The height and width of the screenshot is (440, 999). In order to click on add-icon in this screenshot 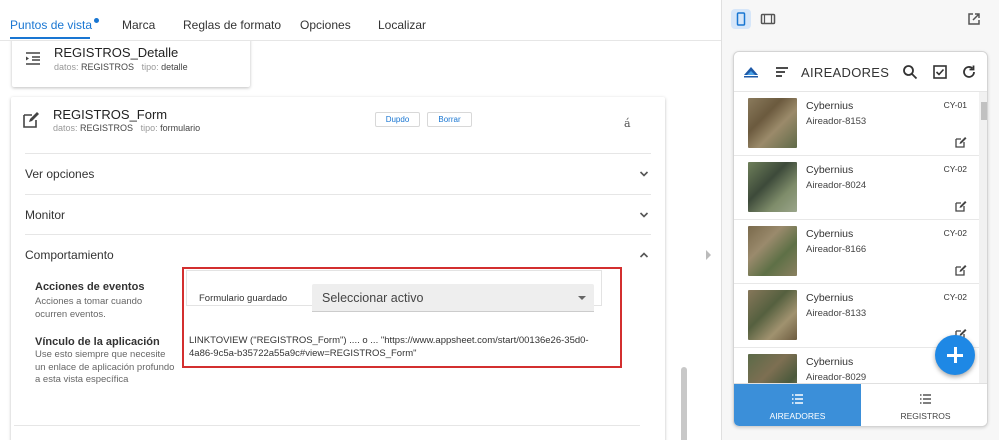, I will do `click(955, 355)`.